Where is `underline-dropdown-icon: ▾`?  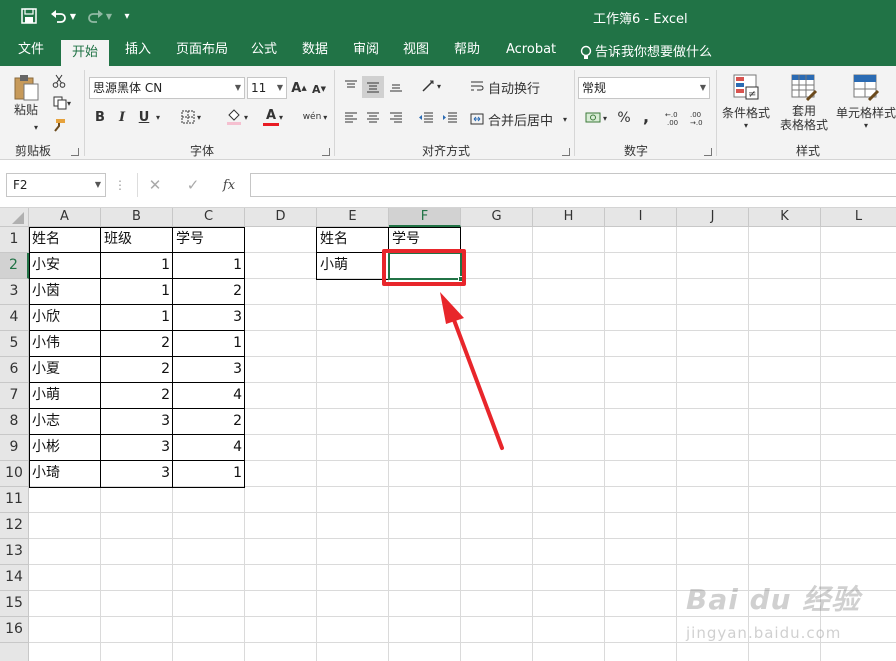 underline-dropdown-icon: ▾ is located at coordinates (158, 117).